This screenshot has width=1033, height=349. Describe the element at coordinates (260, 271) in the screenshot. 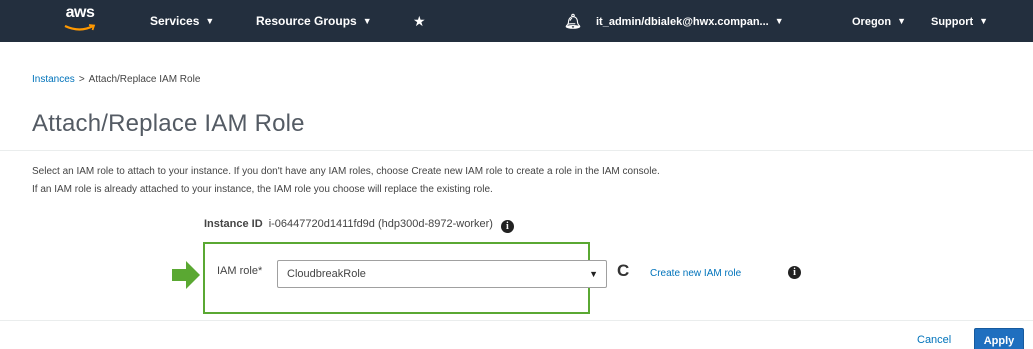

I see `required-marker: *` at that location.